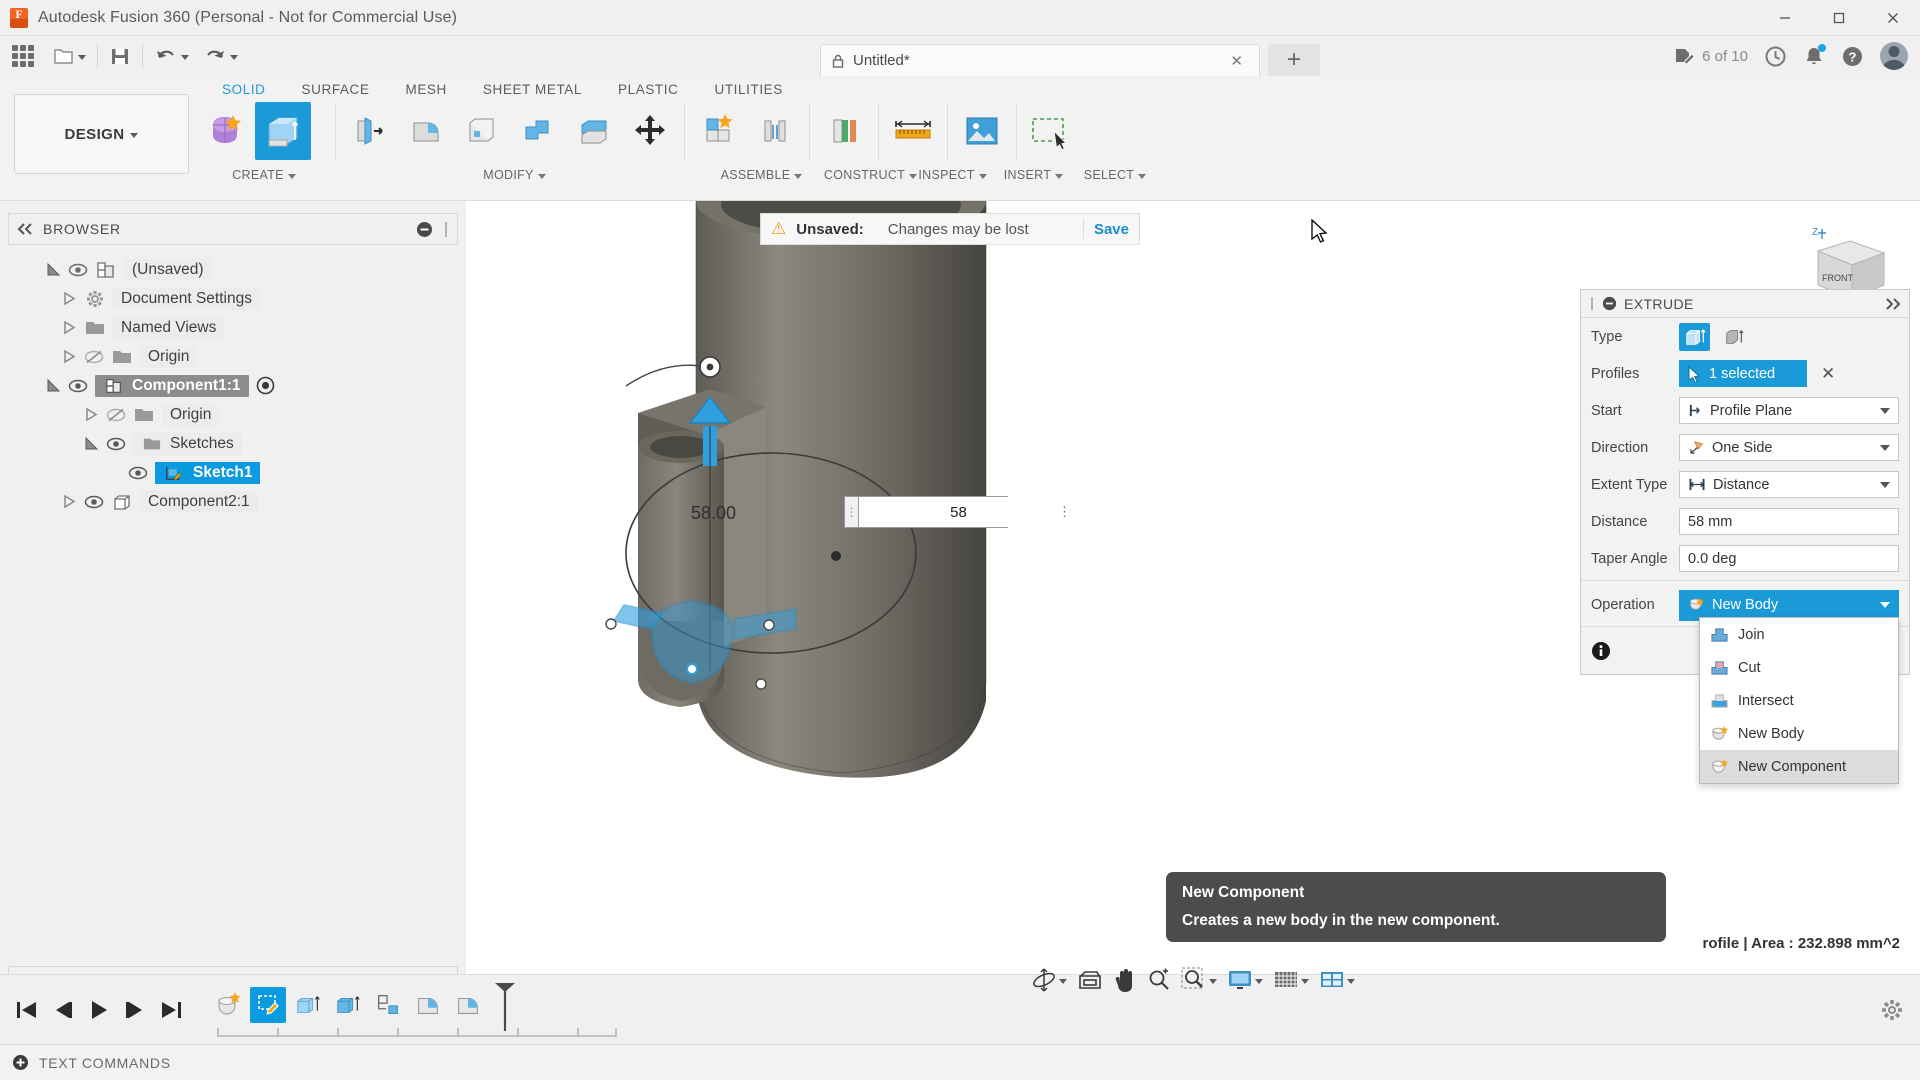  Describe the element at coordinates (69, 56) in the screenshot. I see `file-menu-button` at that location.